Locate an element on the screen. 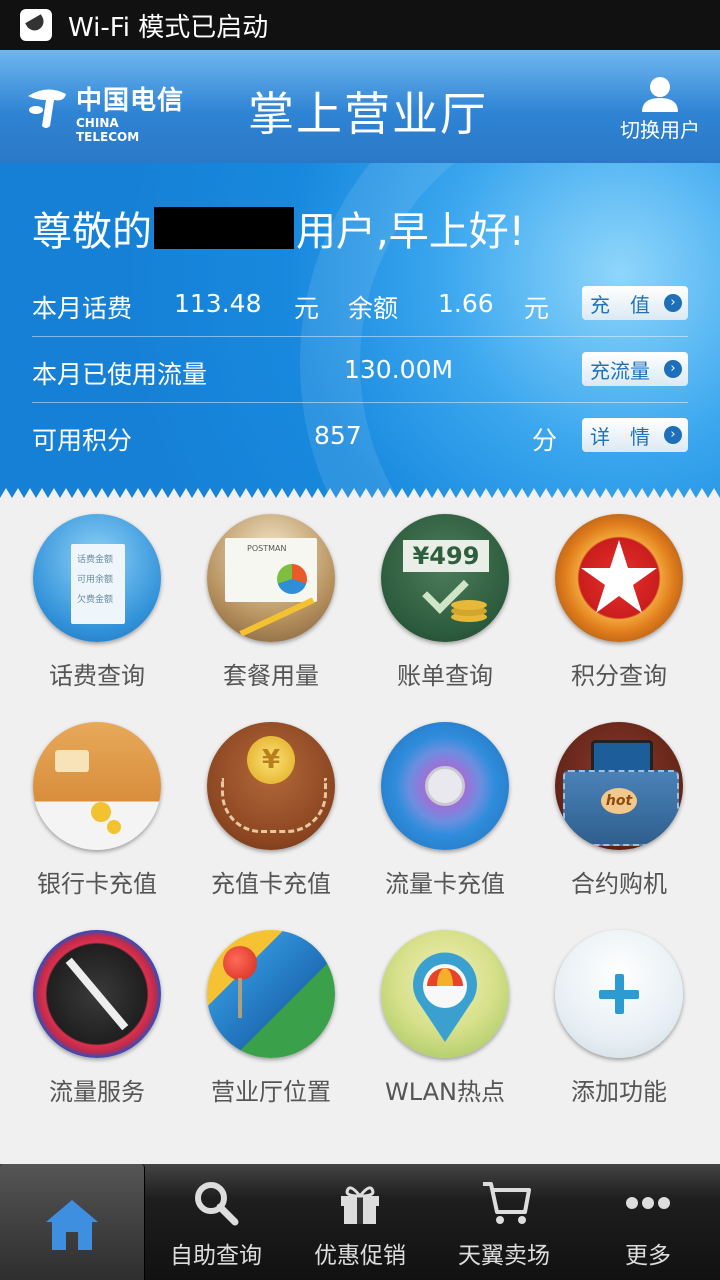  feature-label: 流量卡充值 is located at coordinates (445, 884).